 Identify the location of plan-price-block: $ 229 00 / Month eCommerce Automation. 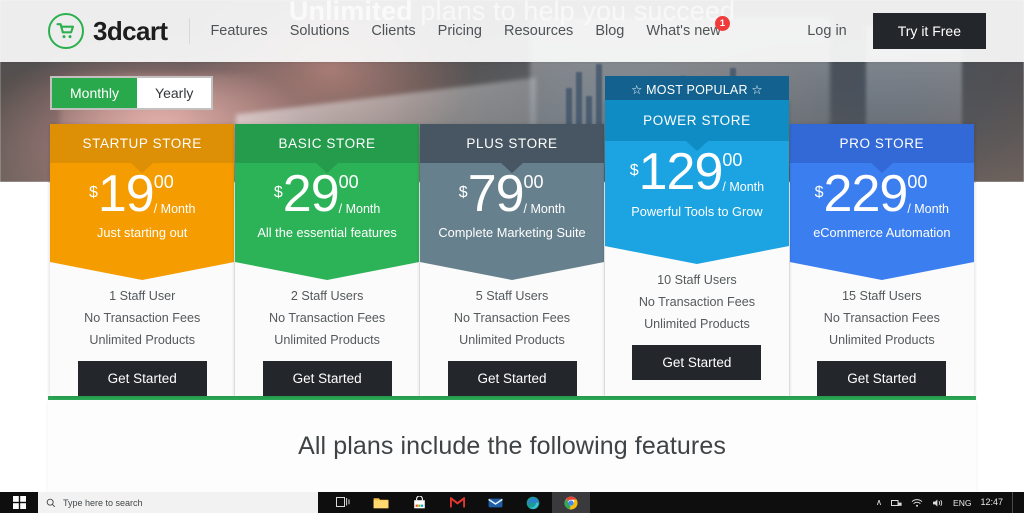
(882, 212).